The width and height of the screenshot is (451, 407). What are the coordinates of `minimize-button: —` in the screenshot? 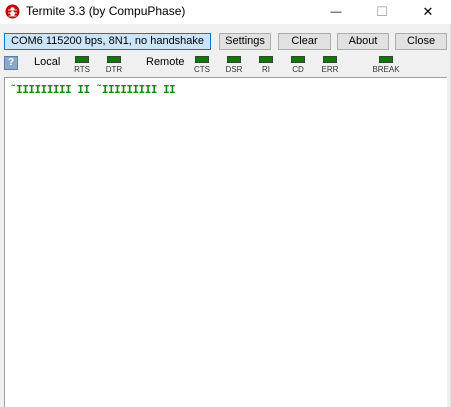 It's located at (336, 12).